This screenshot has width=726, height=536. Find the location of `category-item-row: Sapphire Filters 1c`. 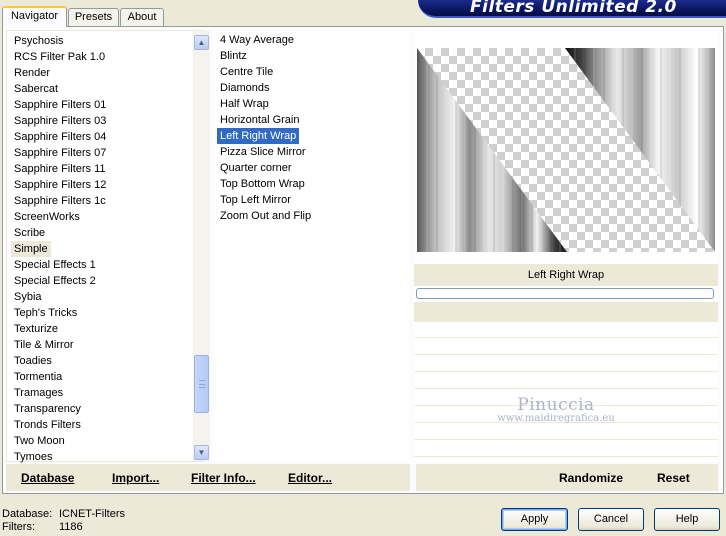

category-item-row: Sapphire Filters 1c is located at coordinates (60, 201).